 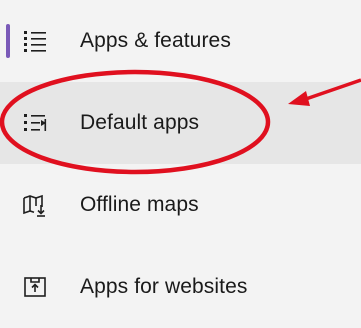 What do you see at coordinates (35, 287) in the screenshot?
I see `apps-for-websites-icon` at bounding box center [35, 287].